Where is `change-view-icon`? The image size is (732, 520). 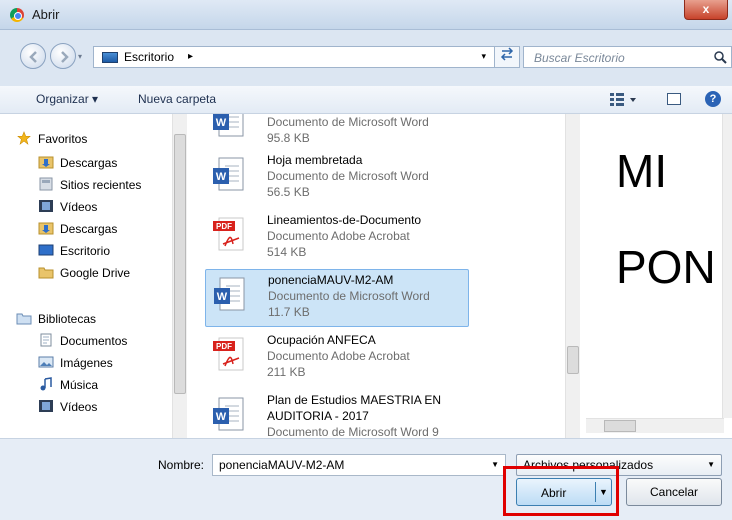 change-view-icon is located at coordinates (625, 100).